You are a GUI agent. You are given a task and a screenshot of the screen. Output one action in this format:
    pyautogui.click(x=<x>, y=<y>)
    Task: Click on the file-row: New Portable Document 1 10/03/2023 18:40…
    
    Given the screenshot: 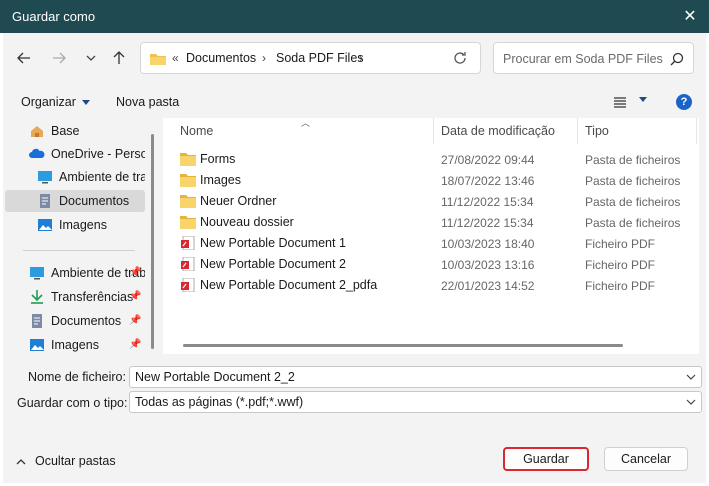 What is the action you would take?
    pyautogui.click(x=431, y=243)
    